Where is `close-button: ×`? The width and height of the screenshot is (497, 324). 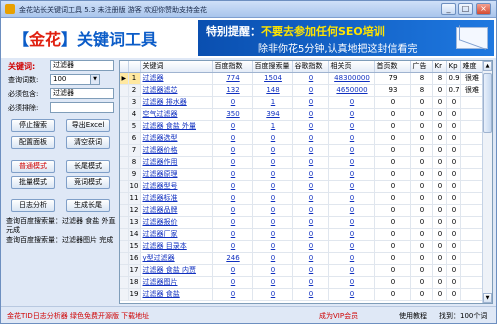 close-button: × is located at coordinates (483, 9).